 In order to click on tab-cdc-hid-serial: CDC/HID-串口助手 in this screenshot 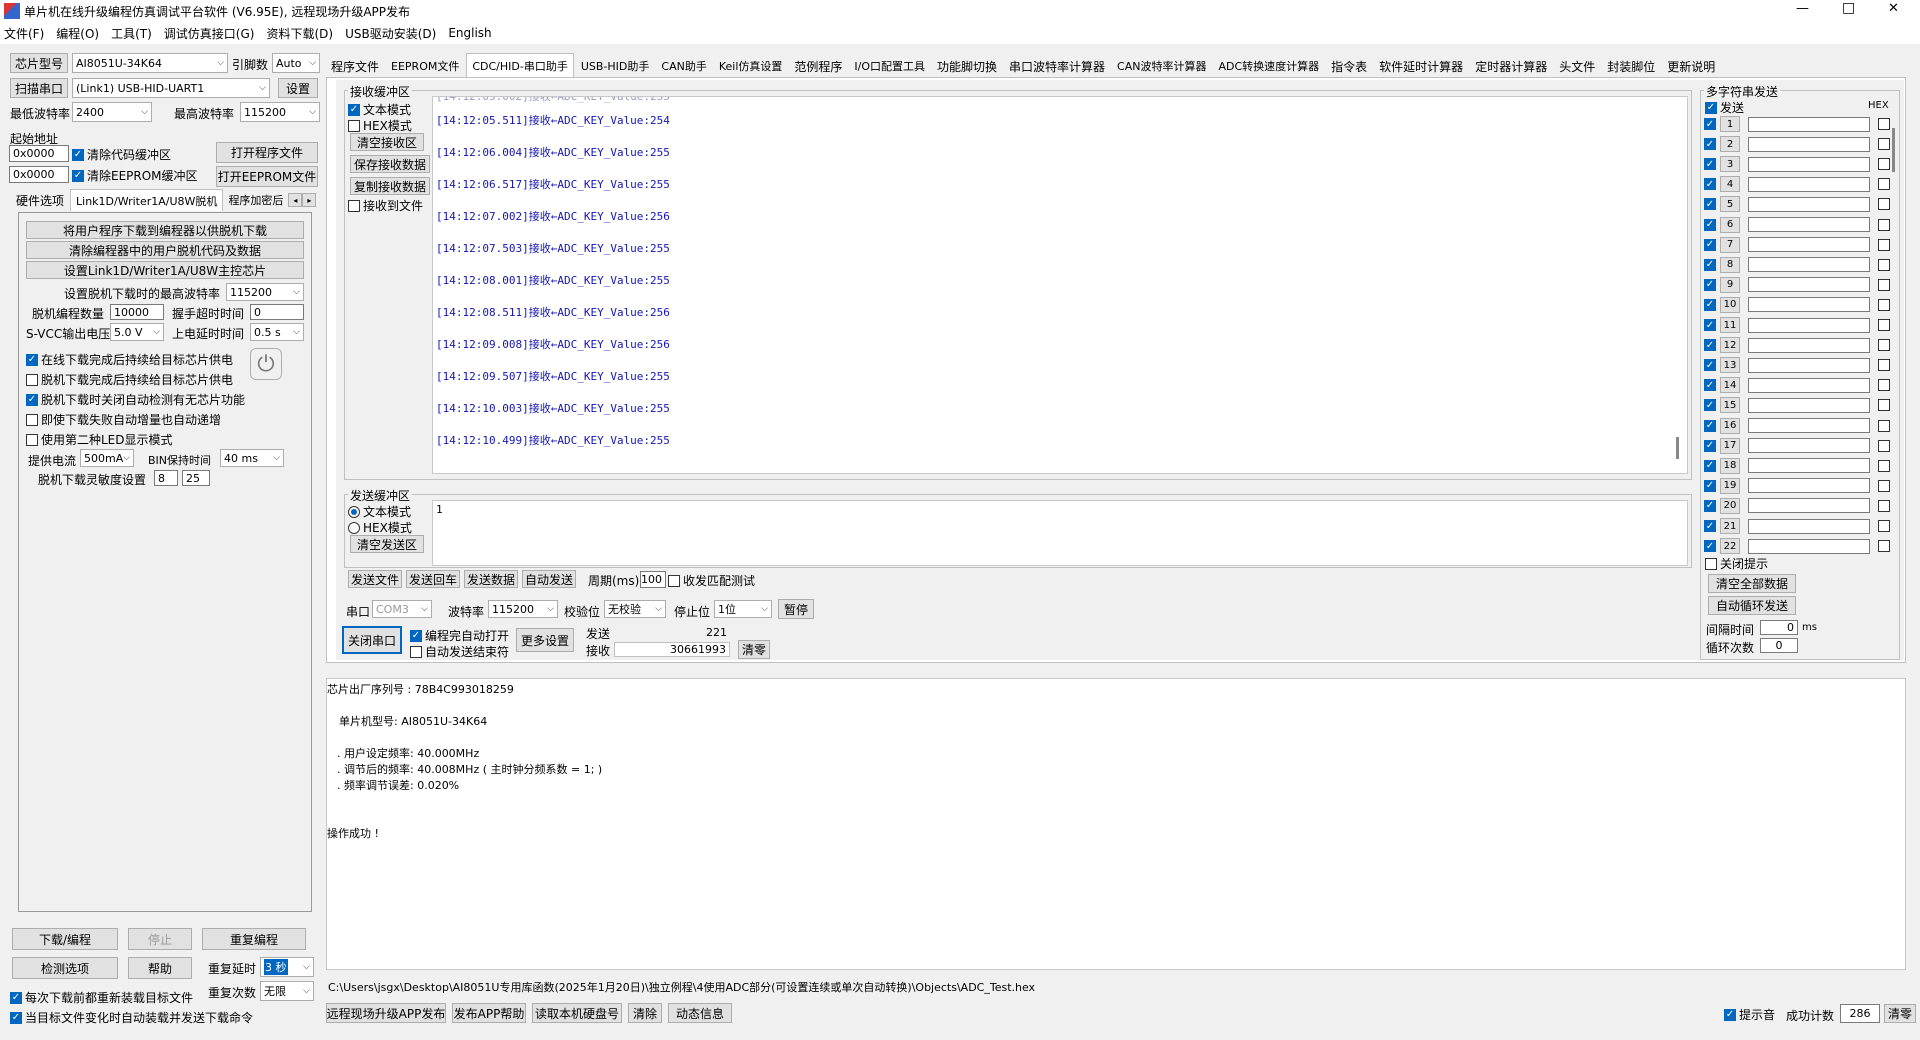, I will do `click(520, 65)`.